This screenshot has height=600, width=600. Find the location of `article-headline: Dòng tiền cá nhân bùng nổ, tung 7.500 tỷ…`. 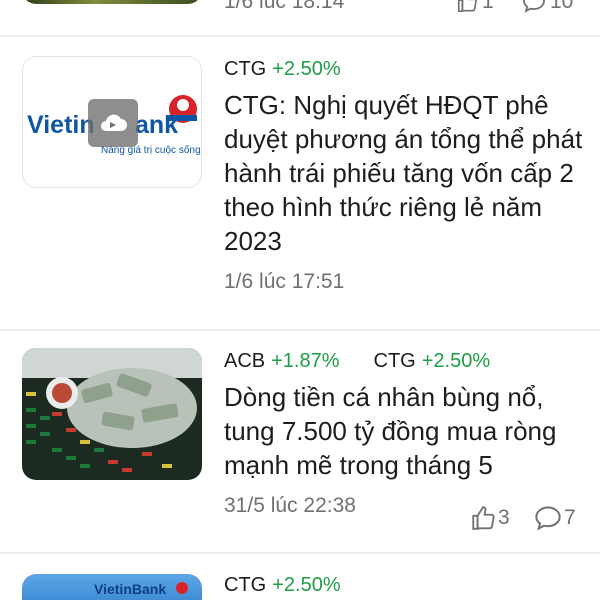

article-headline: Dòng tiền cá nhân bùng nổ, tung 7.500 tỷ… is located at coordinates (404, 431).